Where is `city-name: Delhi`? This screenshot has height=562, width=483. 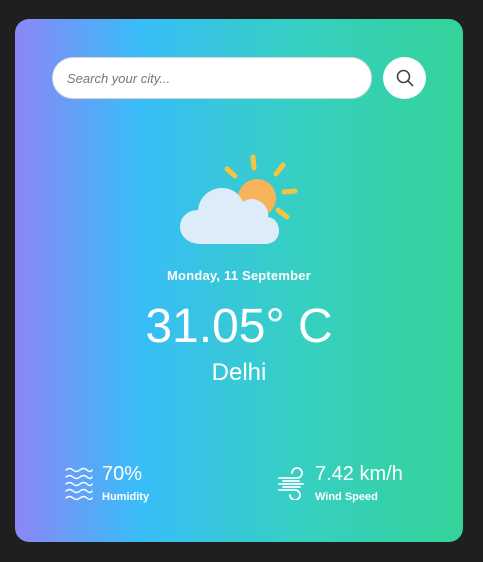
city-name: Delhi is located at coordinates (239, 372).